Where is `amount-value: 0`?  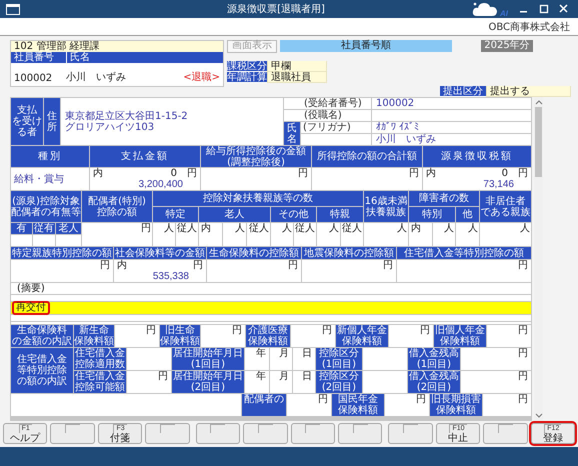
amount-value: 0 is located at coordinates (505, 173).